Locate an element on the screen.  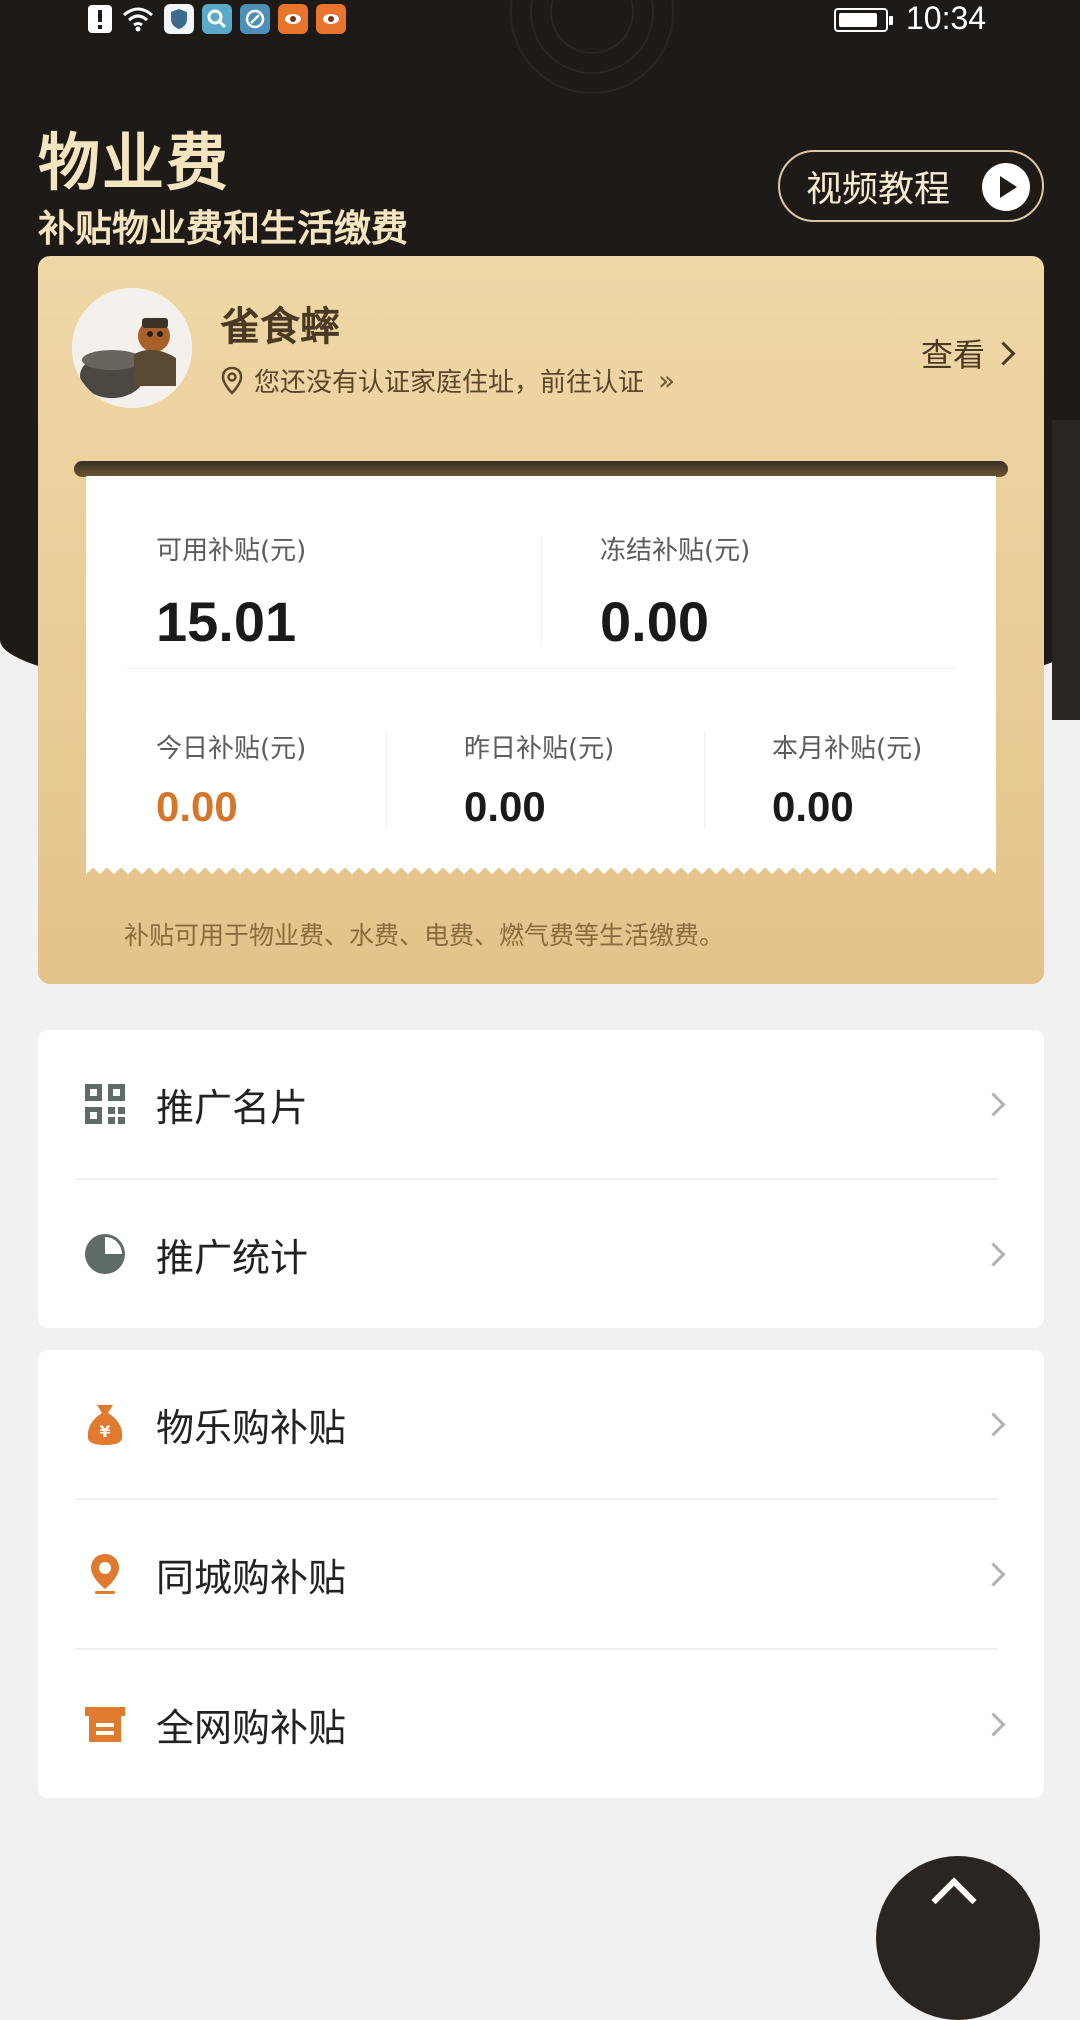
qr-code-icon is located at coordinates (105, 1104).